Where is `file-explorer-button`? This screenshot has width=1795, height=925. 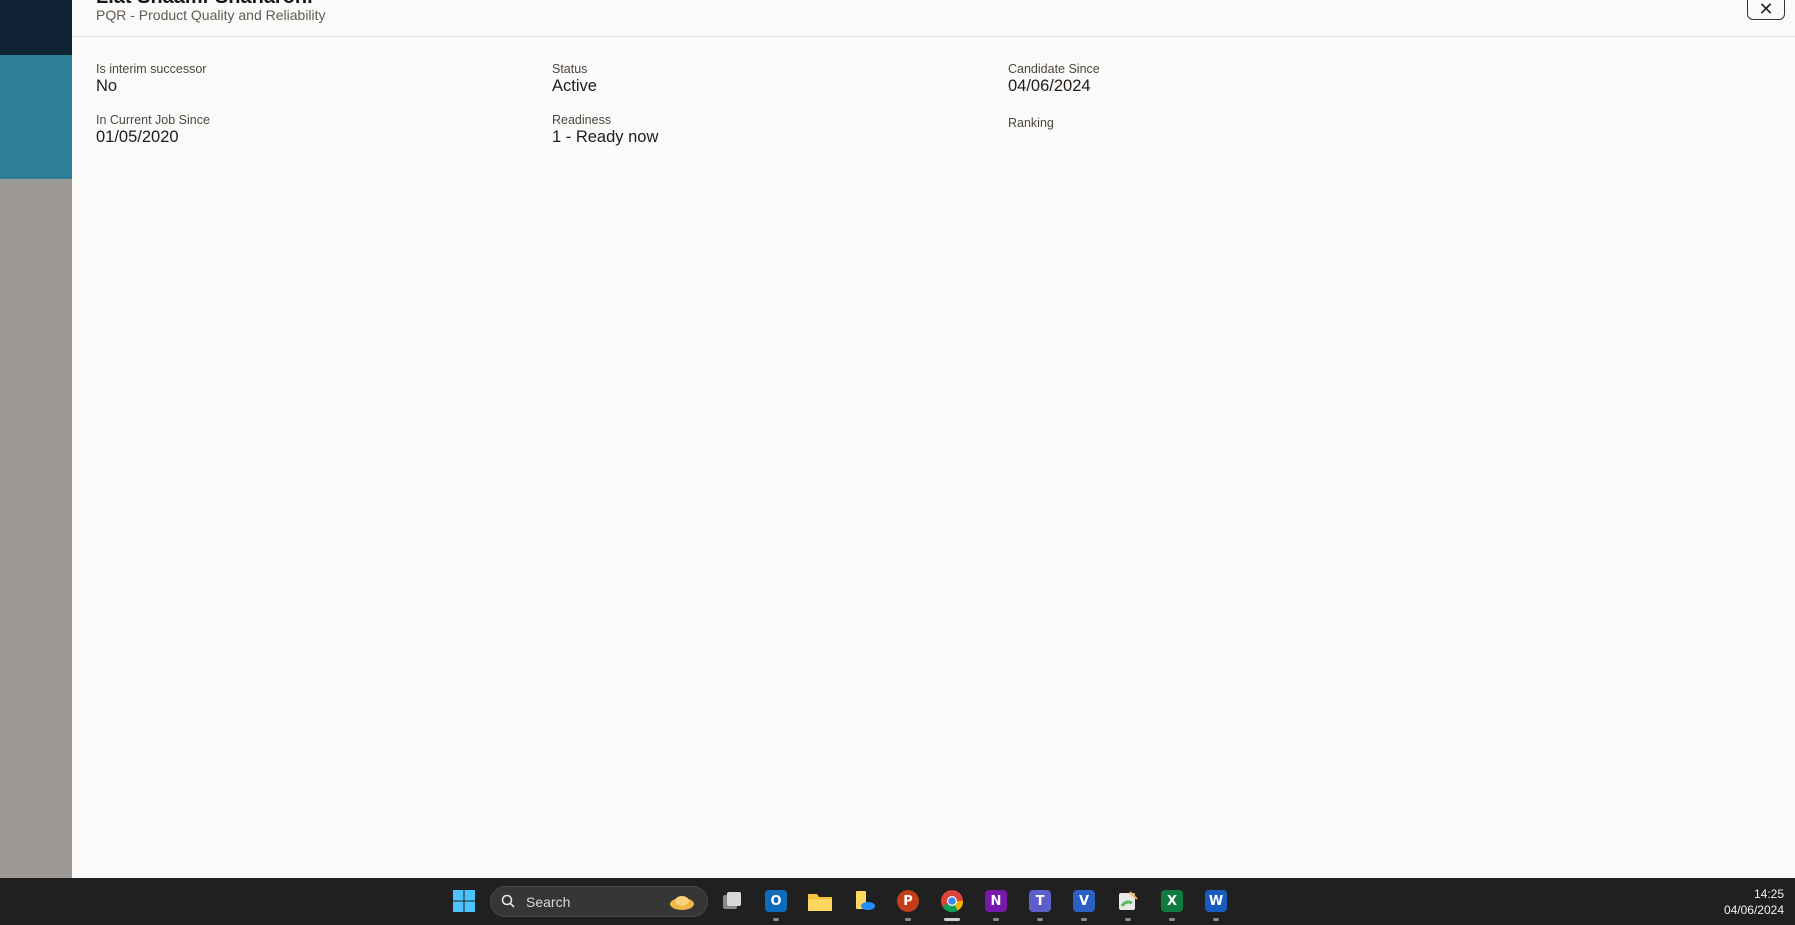 file-explorer-button is located at coordinates (820, 901).